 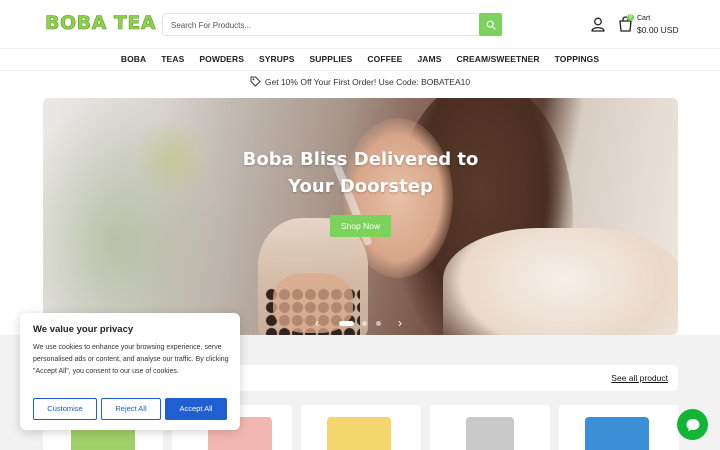 What do you see at coordinates (498, 60) in the screenshot?
I see `nav-item-cream-sweetner: CREAM/SWEETNER` at bounding box center [498, 60].